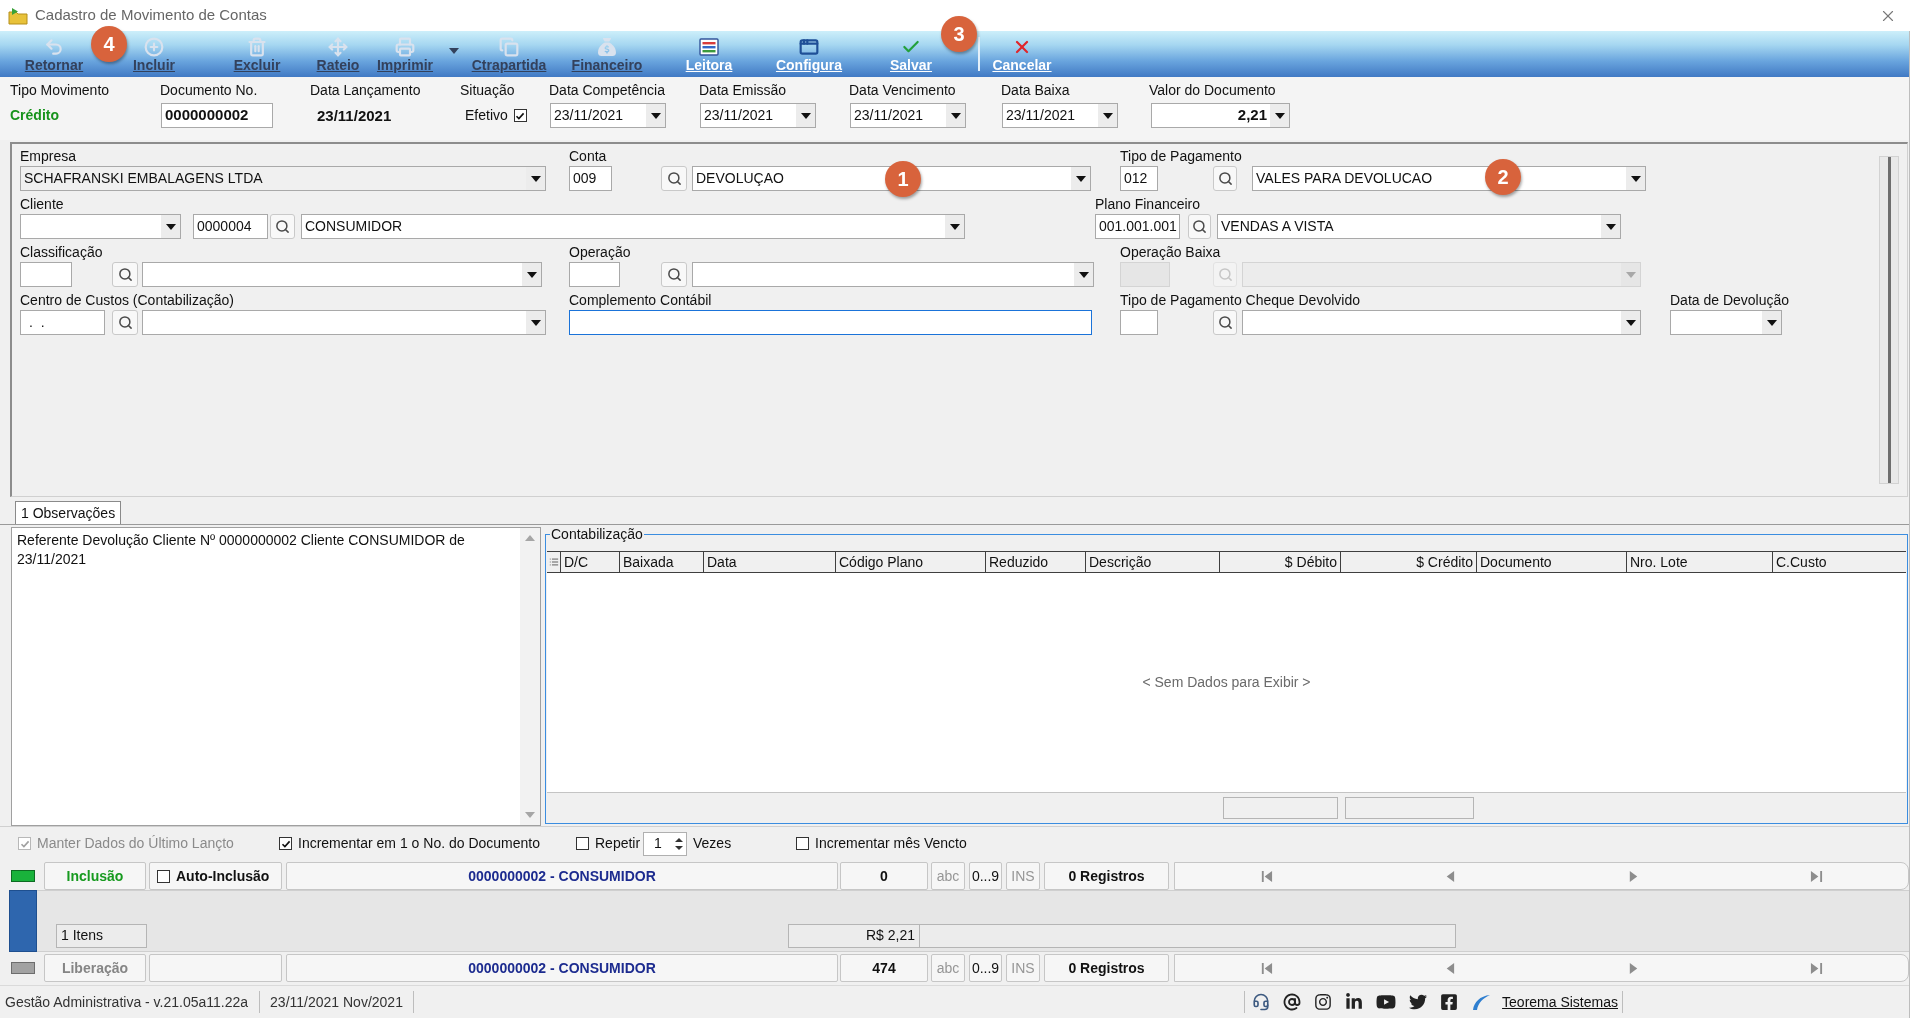 This screenshot has width=1920, height=1018. Describe the element at coordinates (1419, 226) in the screenshot. I see `dropdown-field: VENDAS A VISTA` at that location.